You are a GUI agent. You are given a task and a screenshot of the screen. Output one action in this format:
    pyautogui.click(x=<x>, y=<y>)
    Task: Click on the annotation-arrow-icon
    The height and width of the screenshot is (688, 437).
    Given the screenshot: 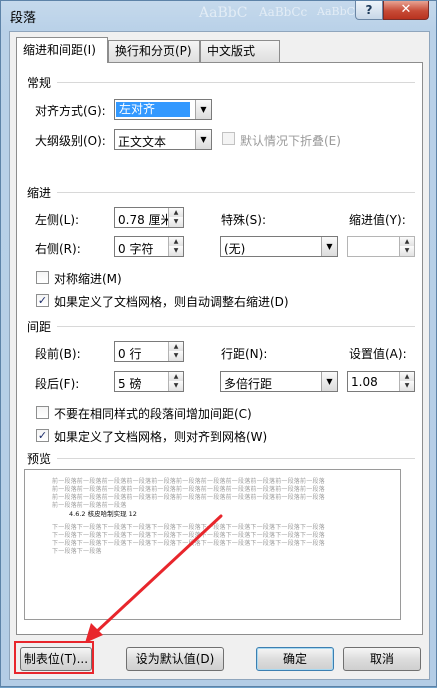 What is the action you would take?
    pyautogui.click(x=154, y=578)
    